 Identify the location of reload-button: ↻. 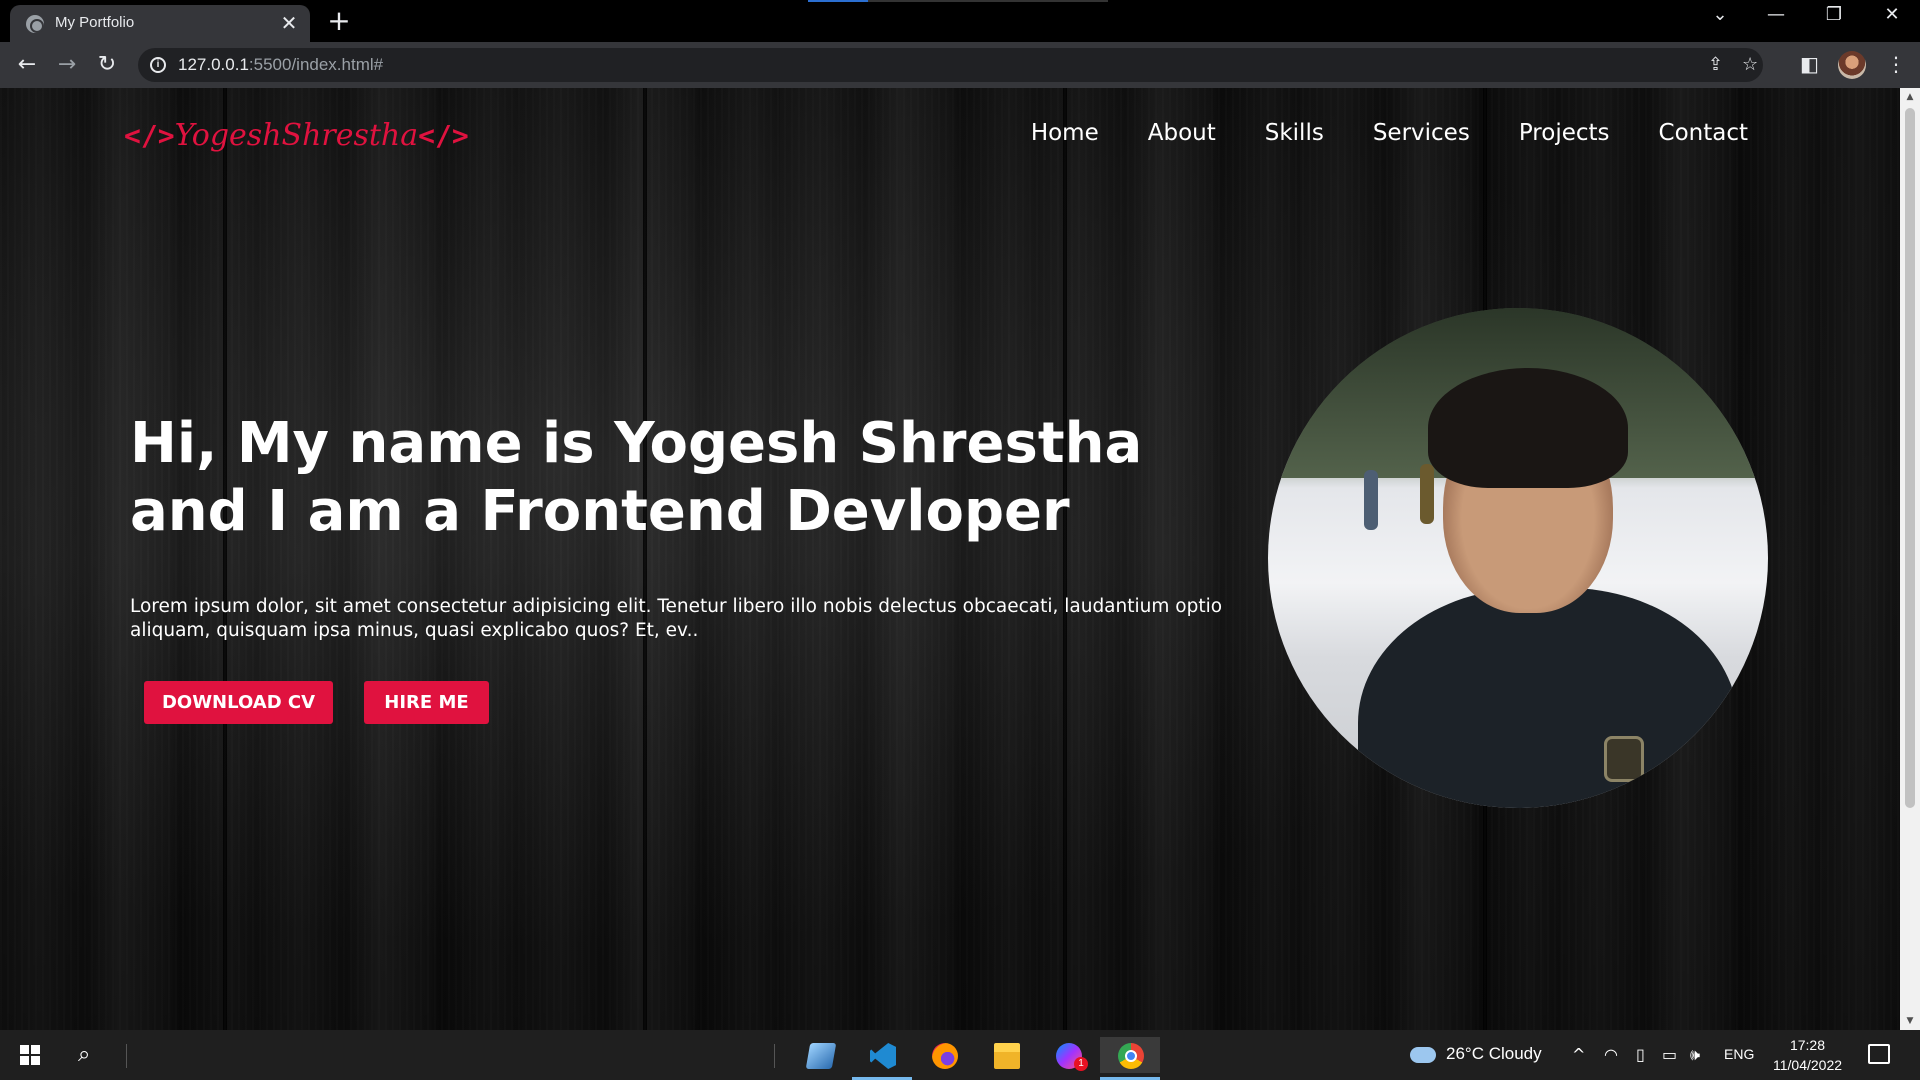
(107, 65).